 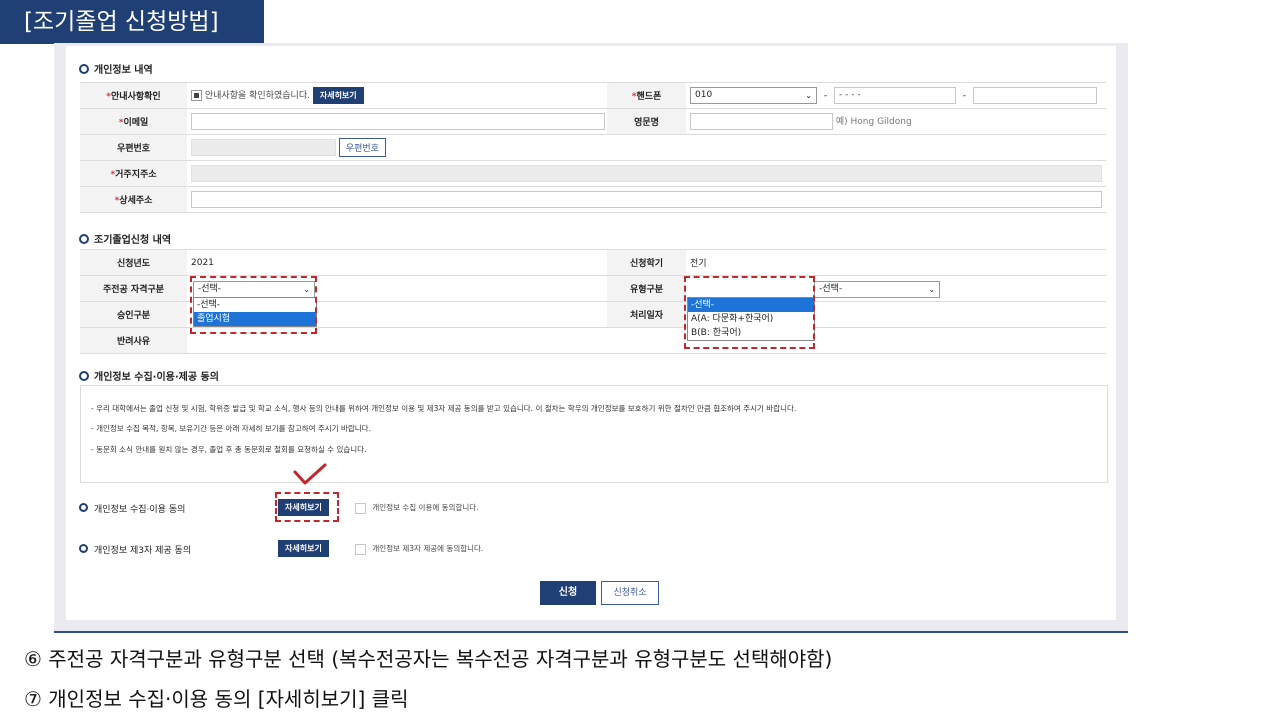 What do you see at coordinates (216, 699) in the screenshot?
I see `instruction-note: ⑦ 개인정보 수집·이용 동의 [자세히보기] 클릭` at bounding box center [216, 699].